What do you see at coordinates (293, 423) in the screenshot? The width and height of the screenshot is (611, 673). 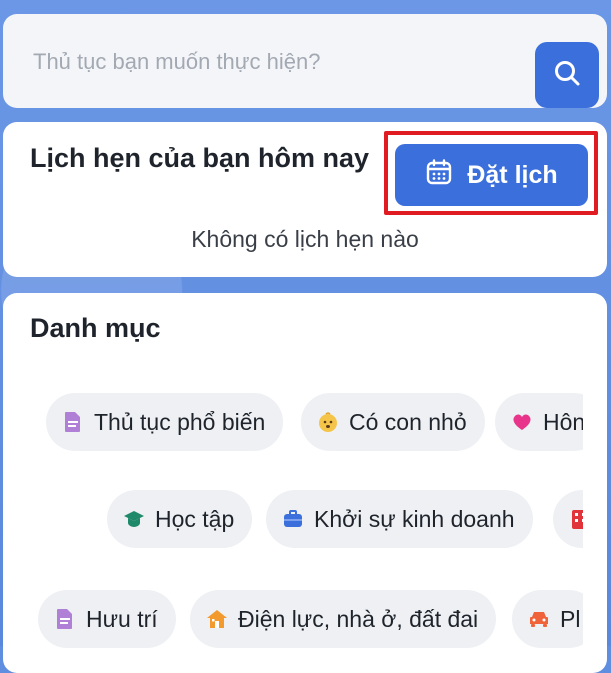 I see `category-row: Thủ tục phổ biến Có con nhỏ Hôn` at bounding box center [293, 423].